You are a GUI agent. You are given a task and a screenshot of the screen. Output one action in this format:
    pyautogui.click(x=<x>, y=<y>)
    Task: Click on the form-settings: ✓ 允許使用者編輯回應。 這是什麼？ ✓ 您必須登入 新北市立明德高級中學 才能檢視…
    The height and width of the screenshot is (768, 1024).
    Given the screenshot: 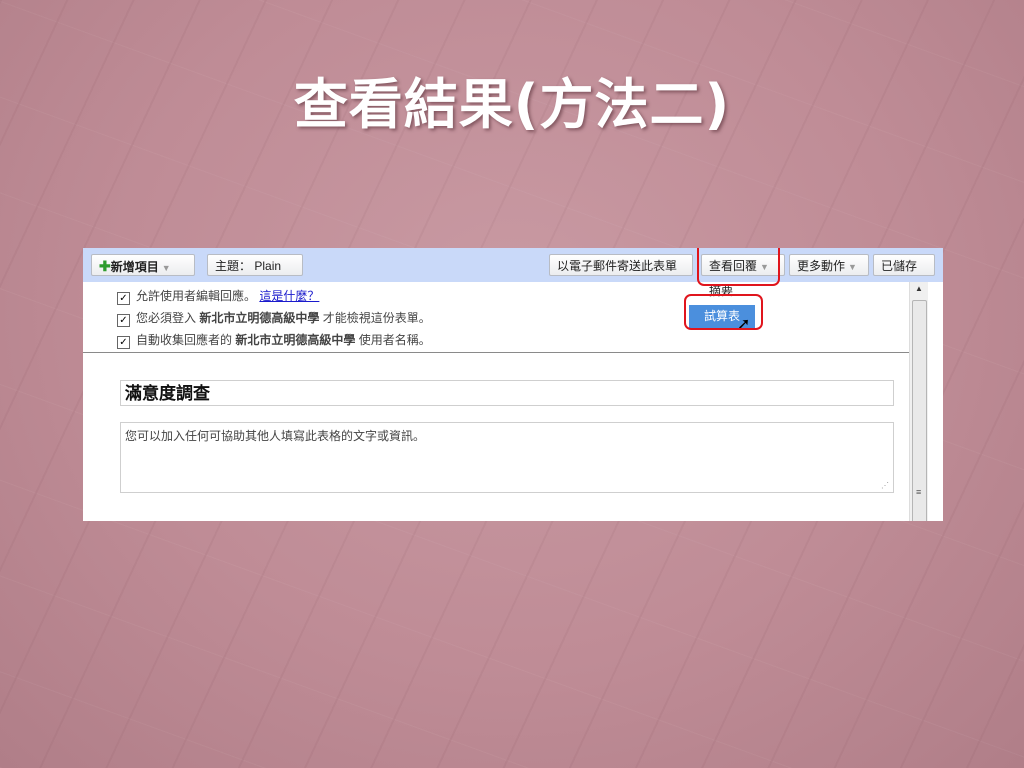 What is the action you would take?
    pyautogui.click(x=274, y=319)
    